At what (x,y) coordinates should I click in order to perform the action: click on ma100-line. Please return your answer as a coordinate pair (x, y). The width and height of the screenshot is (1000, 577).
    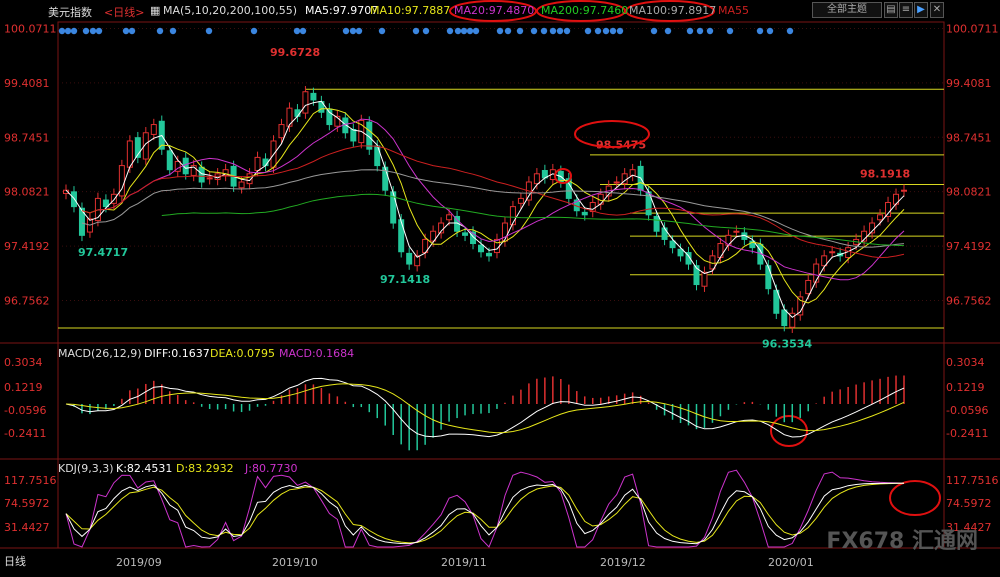
    Looking at the image, I should click on (493, 208).